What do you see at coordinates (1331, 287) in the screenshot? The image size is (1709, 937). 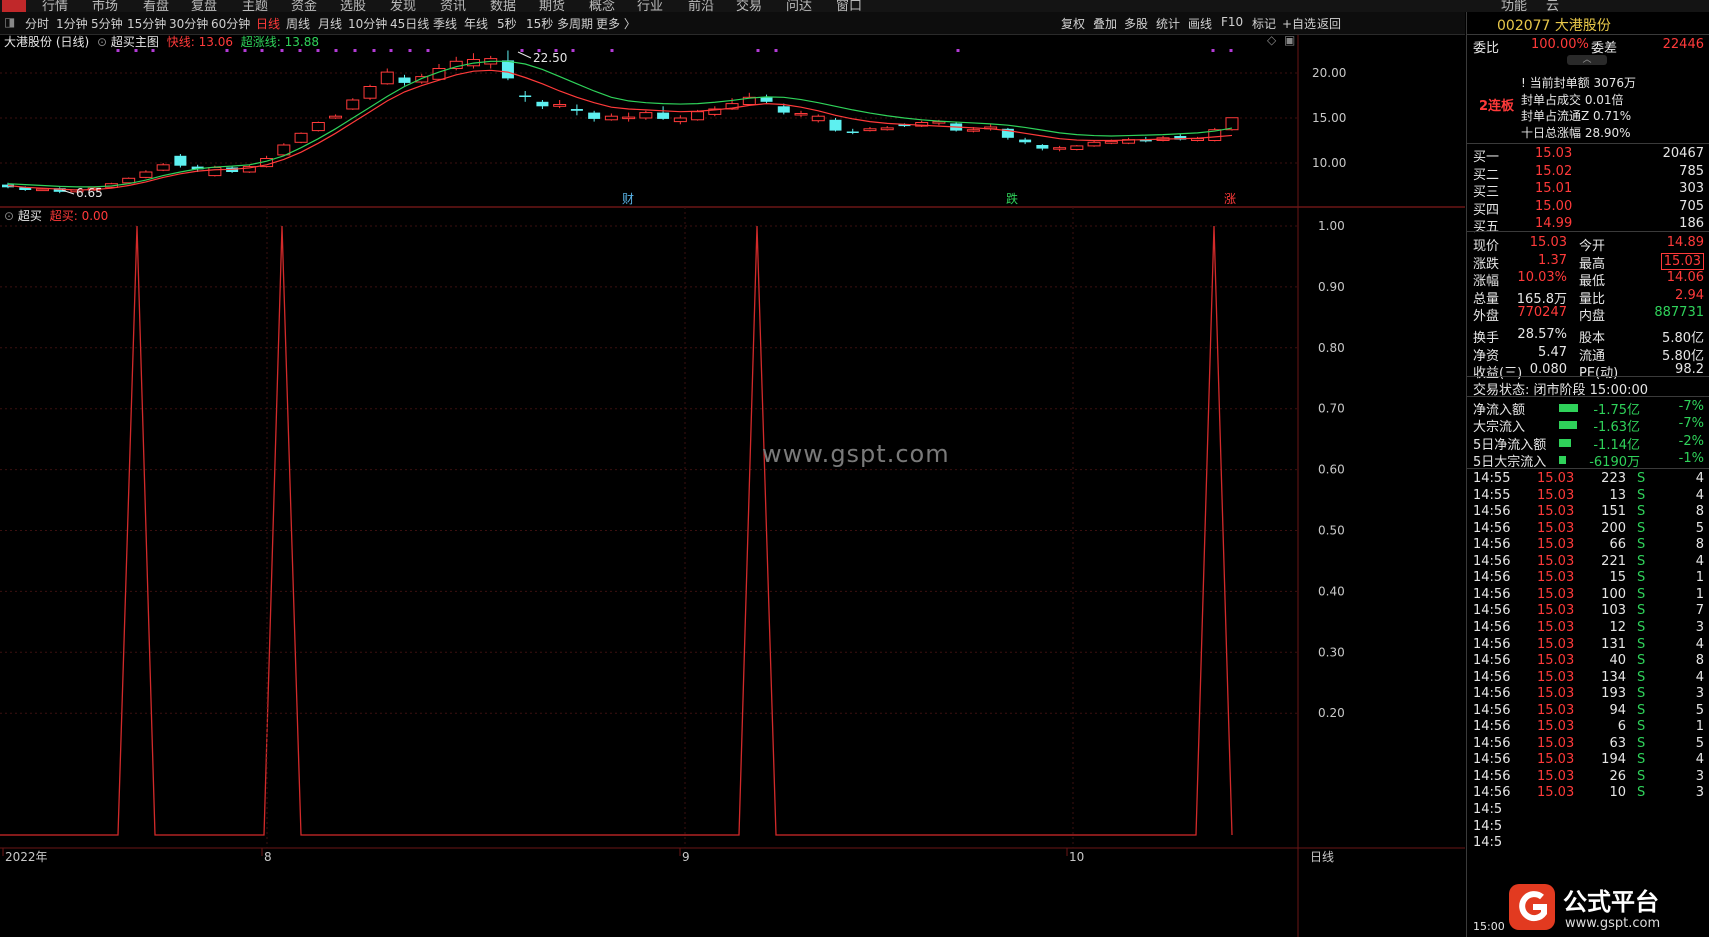 I see `sub-y-tick: 0.90` at bounding box center [1331, 287].